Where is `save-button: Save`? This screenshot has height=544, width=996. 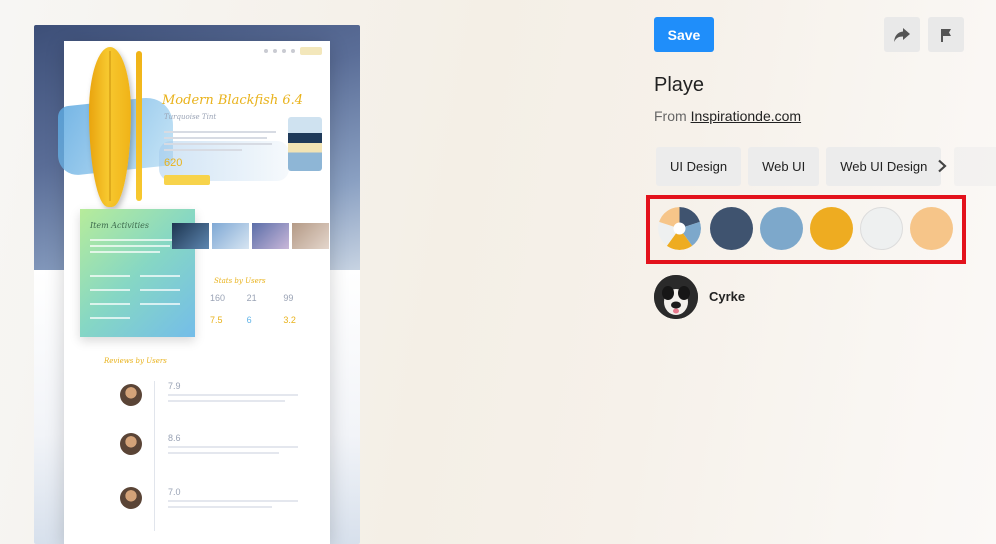
save-button: Save is located at coordinates (684, 34).